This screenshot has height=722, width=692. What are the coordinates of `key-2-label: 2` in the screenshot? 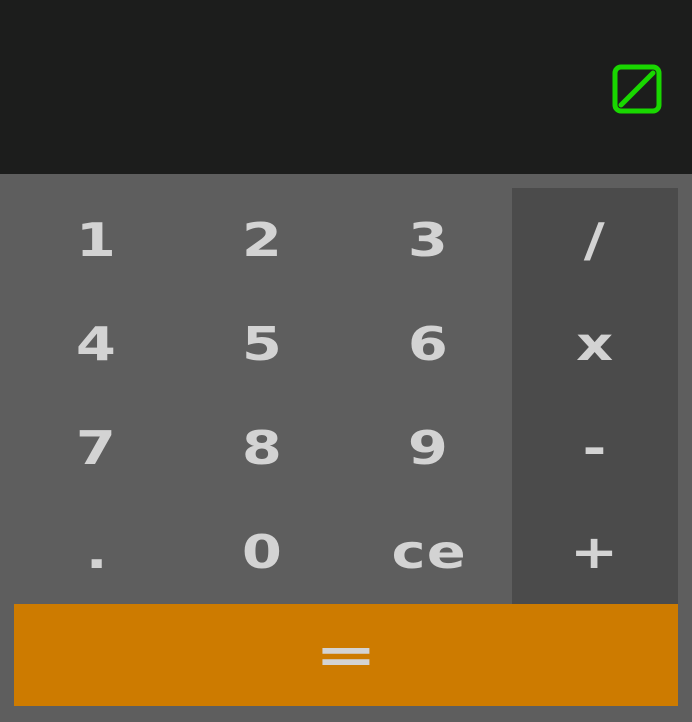 It's located at (263, 240).